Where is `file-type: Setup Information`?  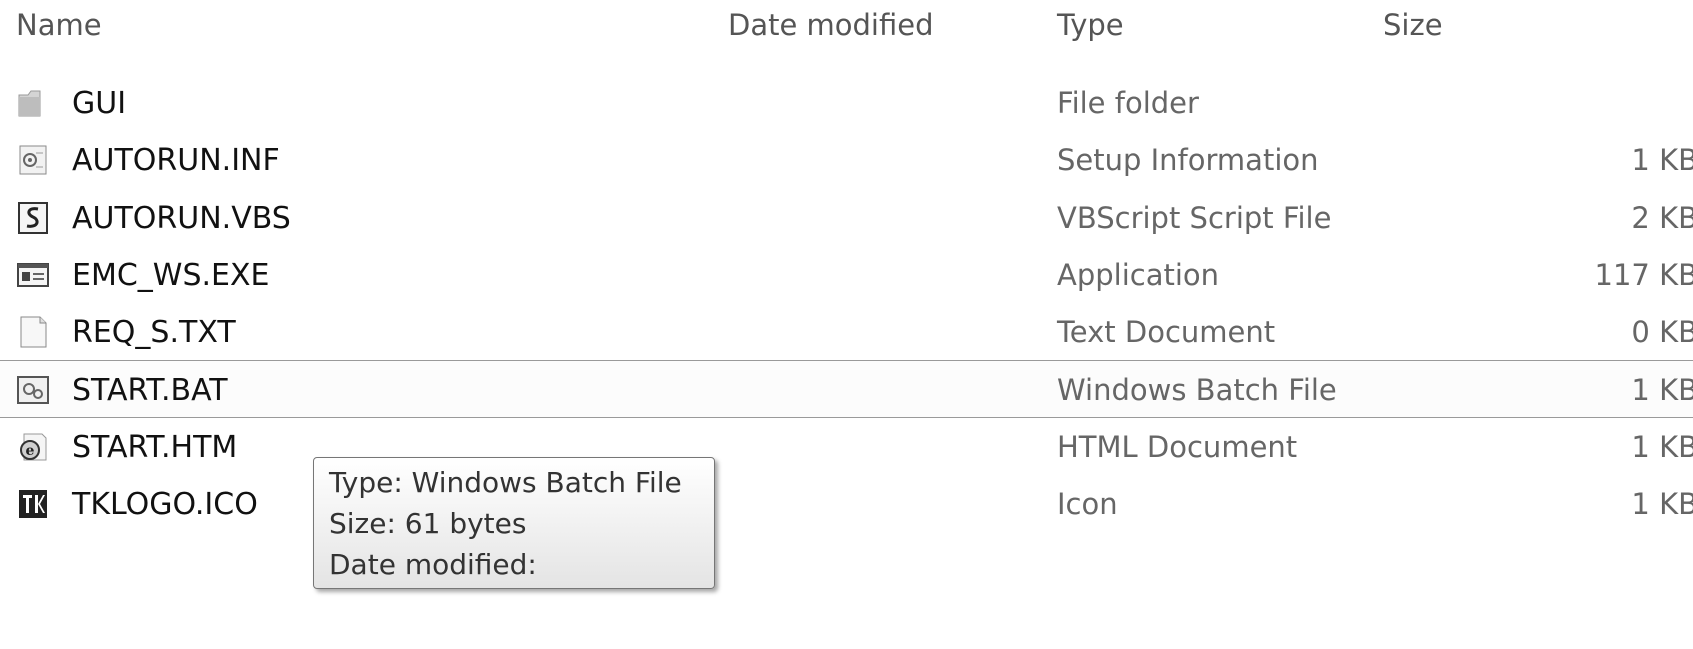
file-type: Setup Information is located at coordinates (1188, 160).